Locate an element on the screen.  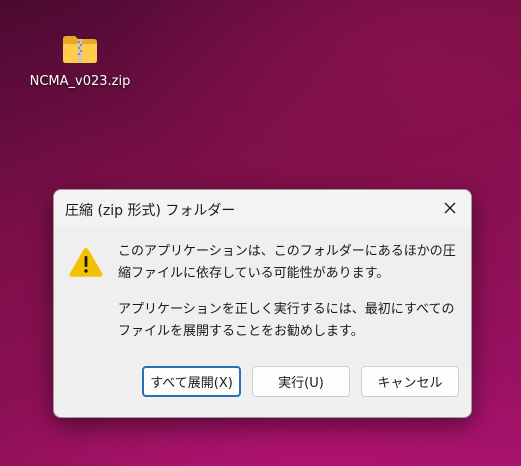
cancel-button: キャンセル is located at coordinates (410, 381).